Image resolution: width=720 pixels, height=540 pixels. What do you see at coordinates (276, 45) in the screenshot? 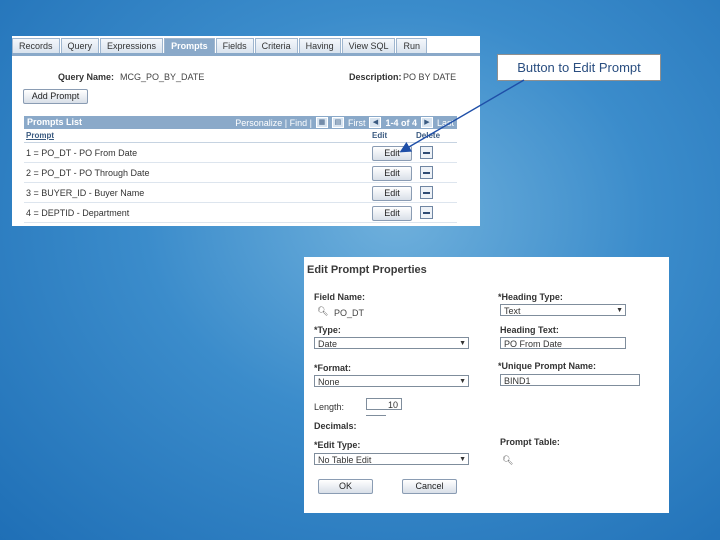
I see `tab-criteria: Criteria` at bounding box center [276, 45].